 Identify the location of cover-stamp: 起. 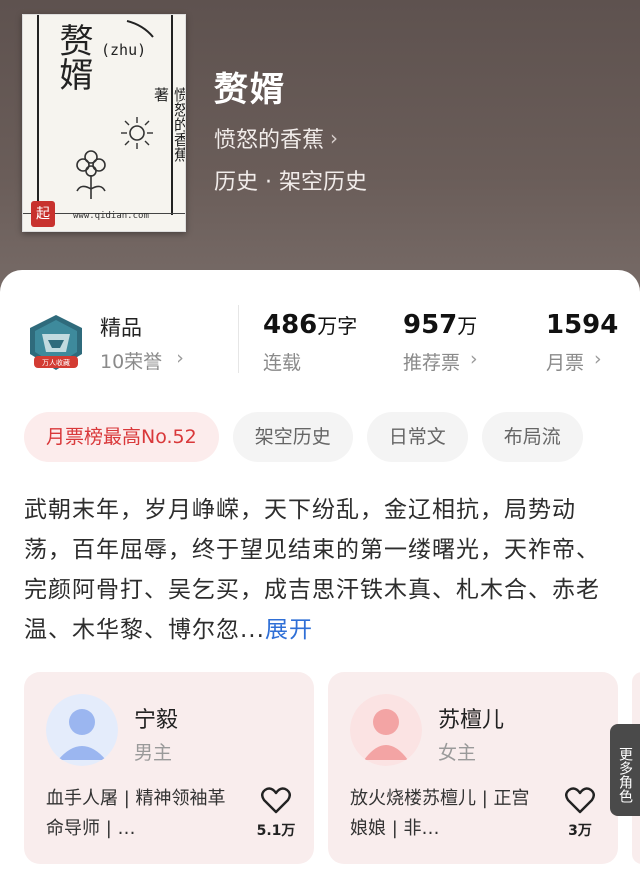
(43, 214).